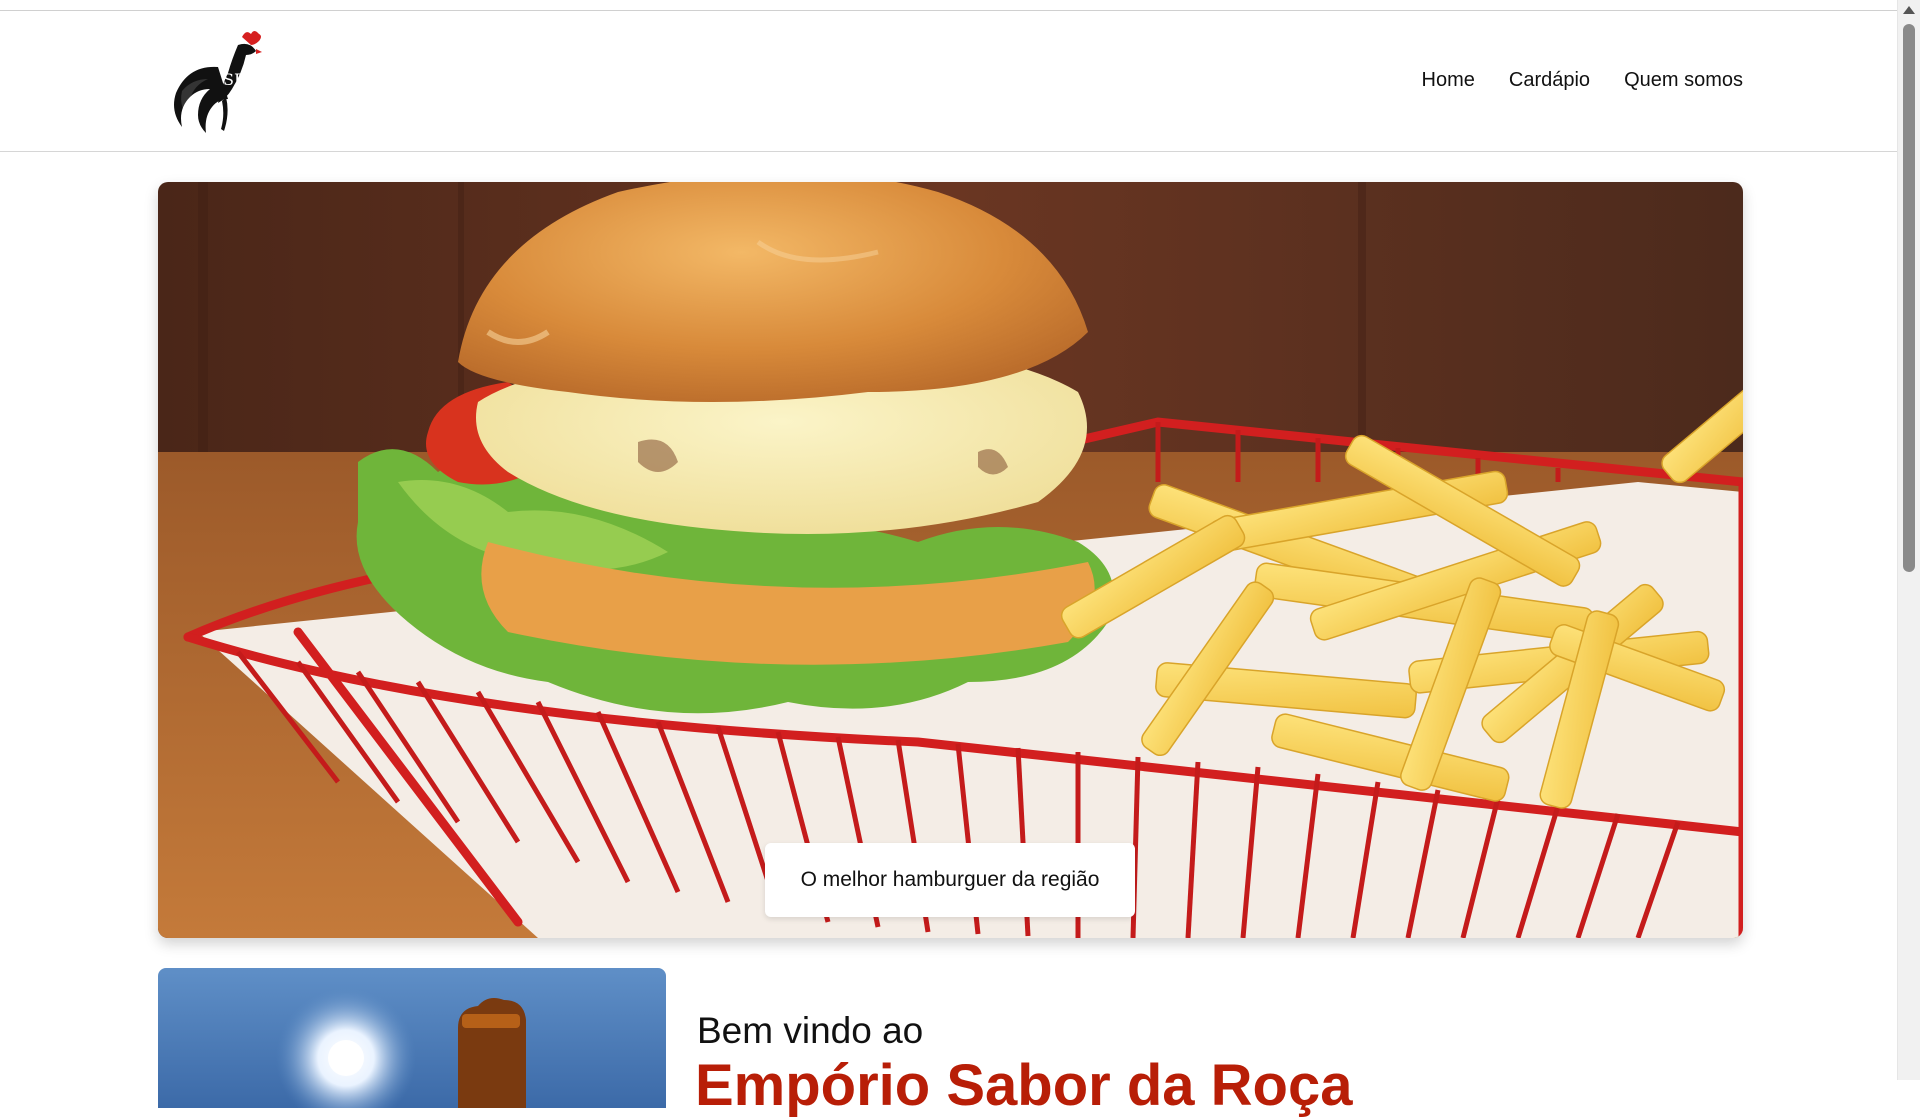  Describe the element at coordinates (1683, 80) in the screenshot. I see `nav-quem-somos-link: Quem somos` at that location.